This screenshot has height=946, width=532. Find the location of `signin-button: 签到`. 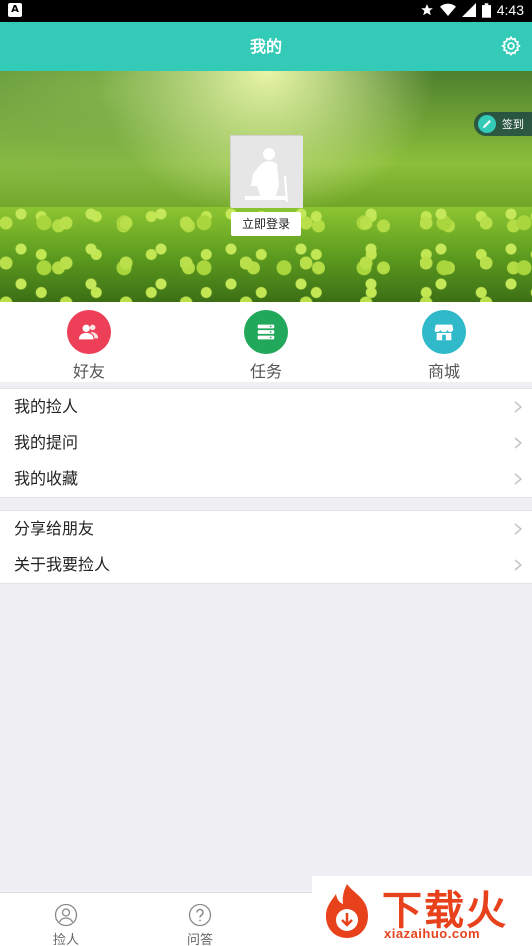

signin-button: 签到 is located at coordinates (503, 124).